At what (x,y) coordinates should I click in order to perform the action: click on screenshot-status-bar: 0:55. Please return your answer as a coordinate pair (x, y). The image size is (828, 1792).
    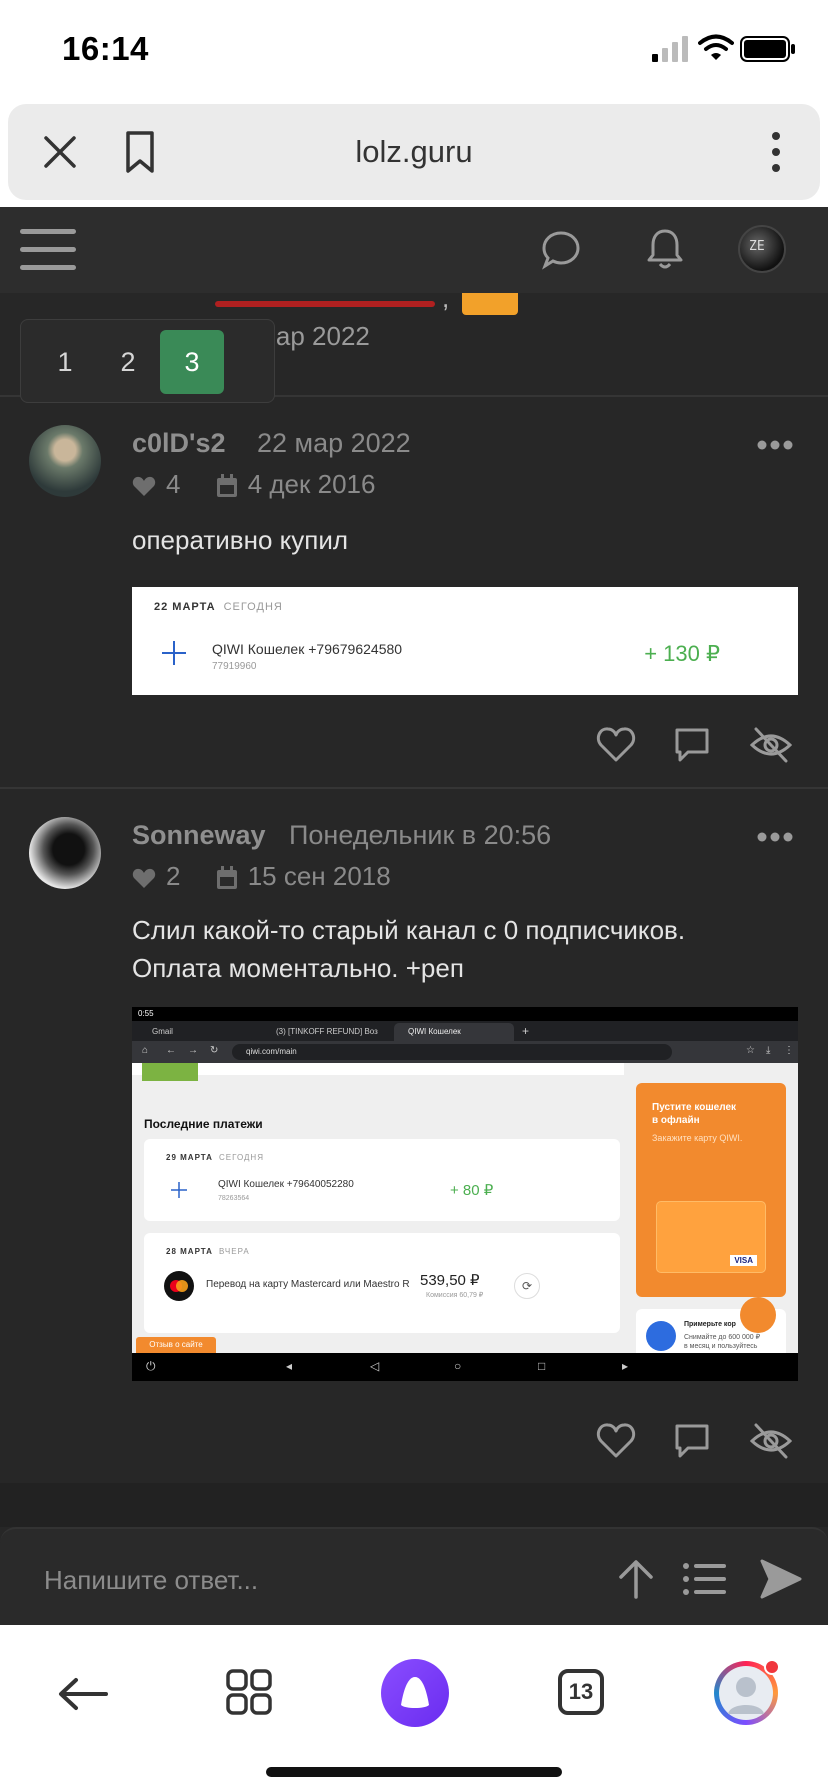
    Looking at the image, I should click on (465, 1014).